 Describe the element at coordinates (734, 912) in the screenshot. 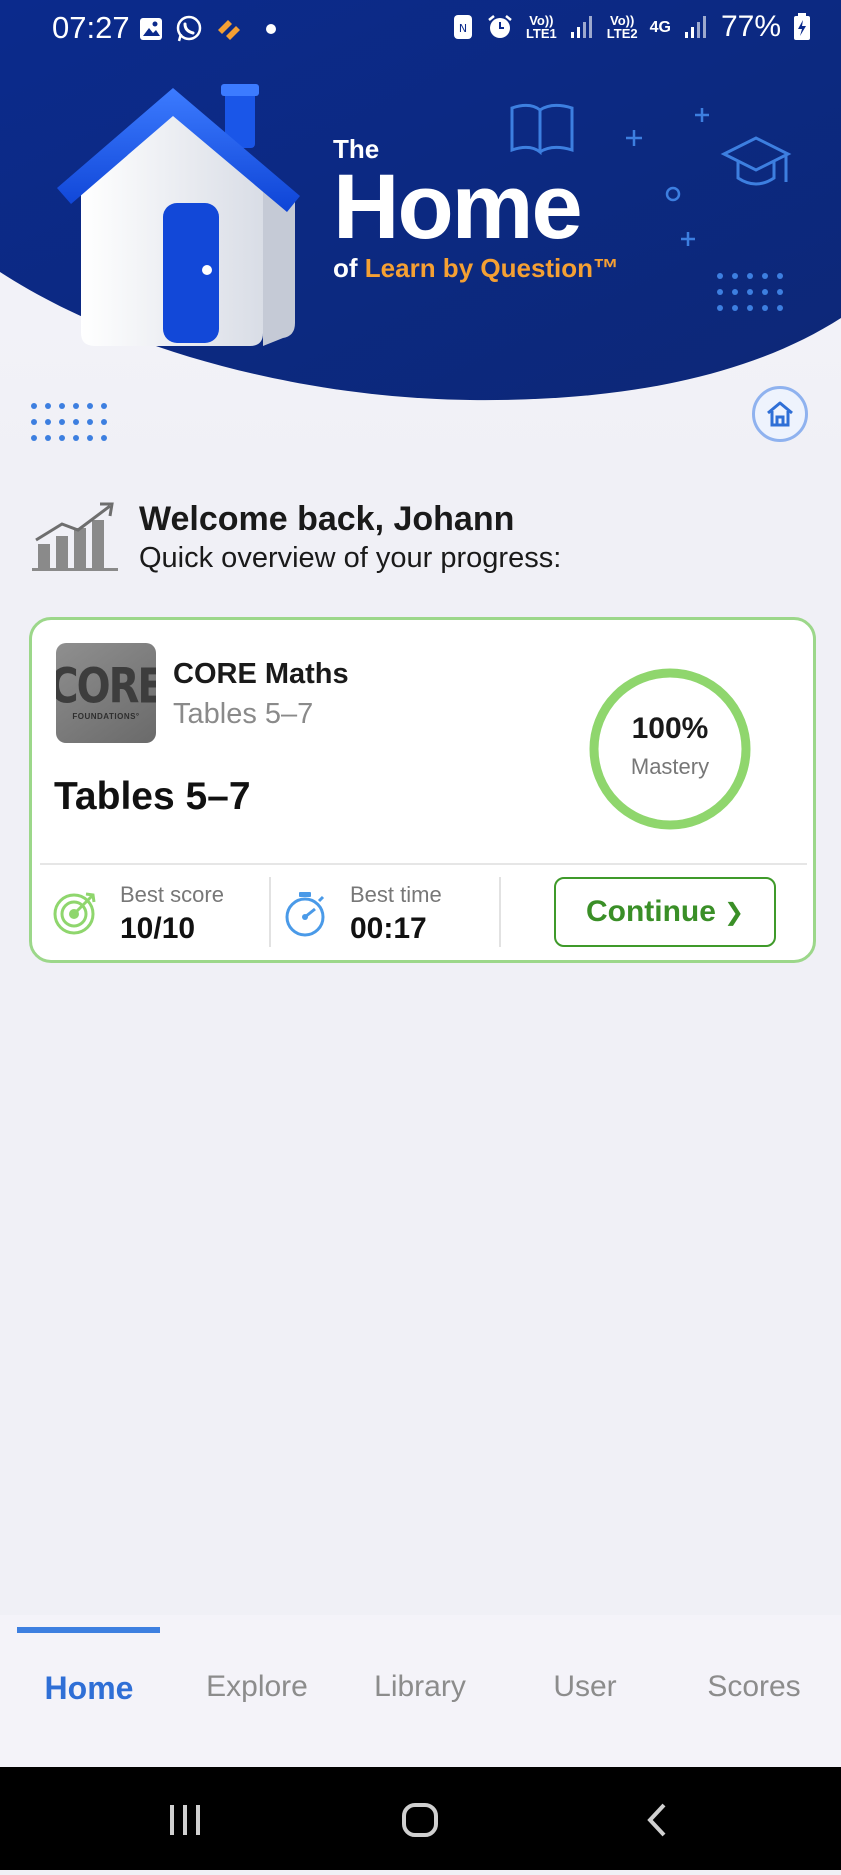

I see `chevron-right-icon: ❯` at that location.